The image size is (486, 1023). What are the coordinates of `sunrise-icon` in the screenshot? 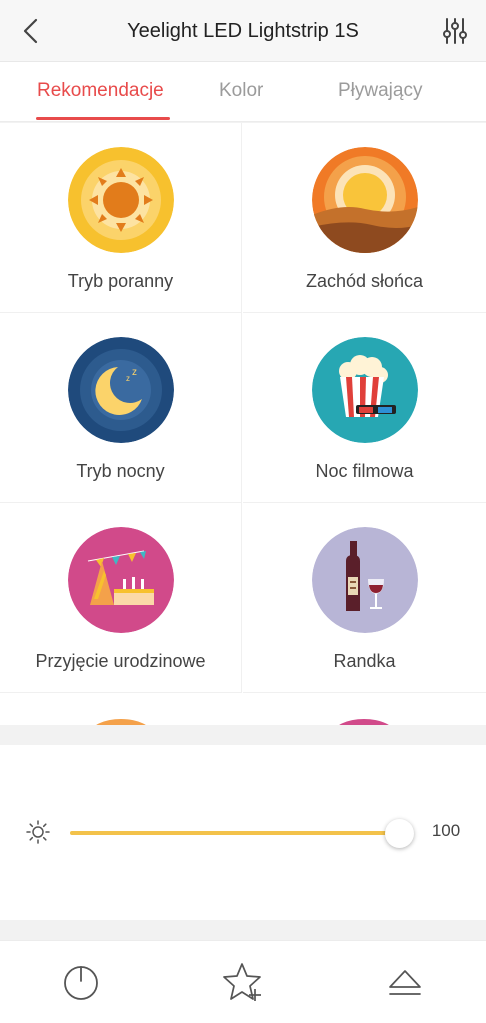 It's located at (120, 200).